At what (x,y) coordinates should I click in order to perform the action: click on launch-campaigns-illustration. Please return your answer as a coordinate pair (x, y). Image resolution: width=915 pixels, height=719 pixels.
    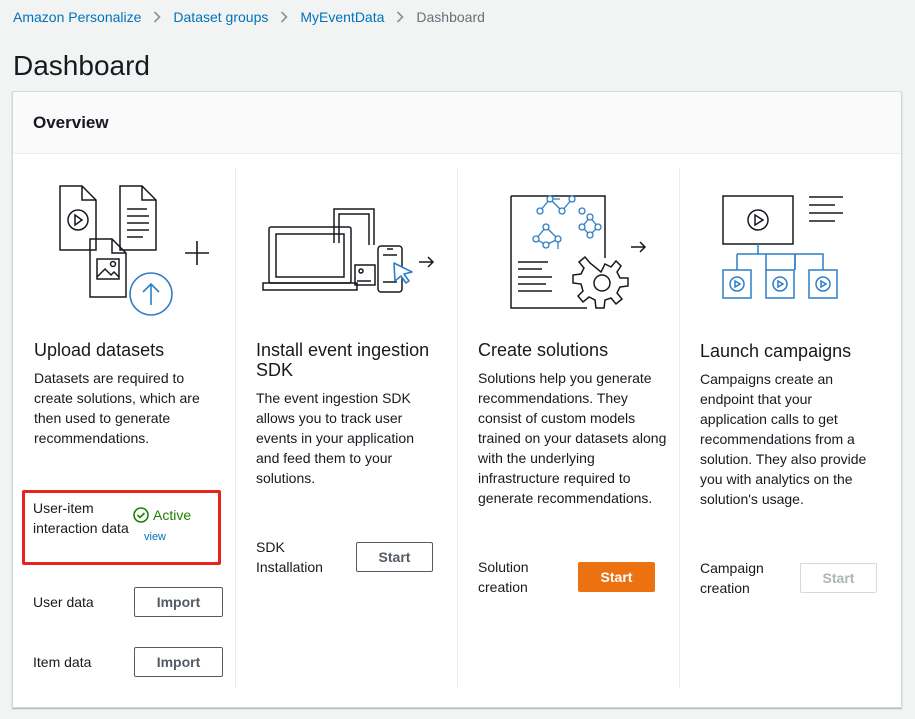
    Looking at the image, I should click on (782, 247).